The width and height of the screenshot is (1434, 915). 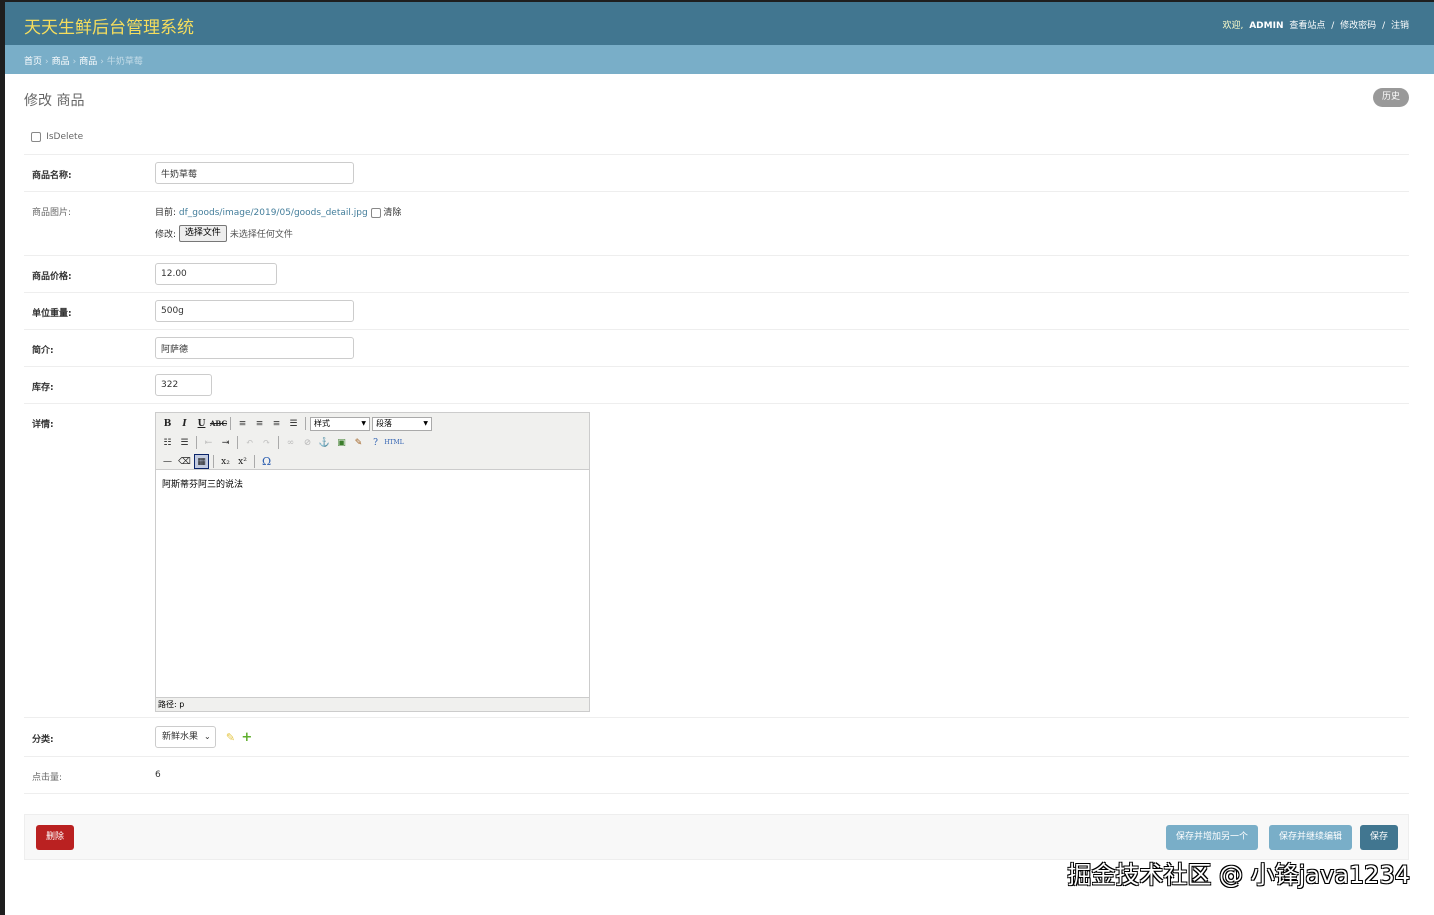 What do you see at coordinates (716, 385) in the screenshot?
I see `form-row-stock: 库存:` at bounding box center [716, 385].